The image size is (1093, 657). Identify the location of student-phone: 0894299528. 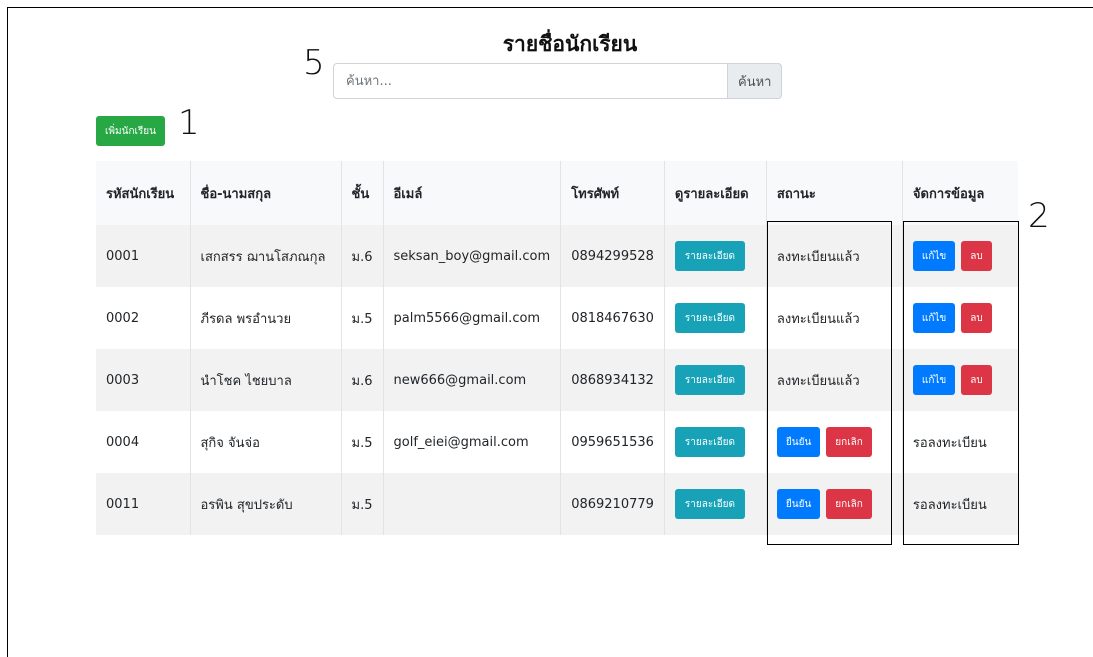
(612, 256).